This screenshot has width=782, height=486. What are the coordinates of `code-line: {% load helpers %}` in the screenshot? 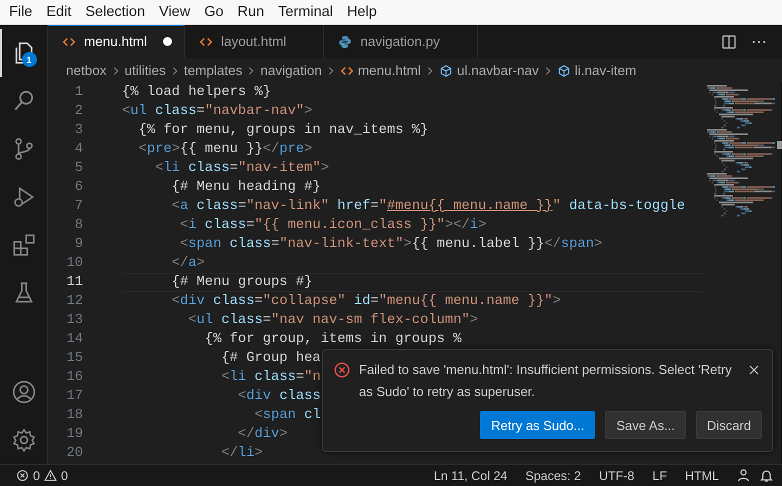 It's located at (197, 93).